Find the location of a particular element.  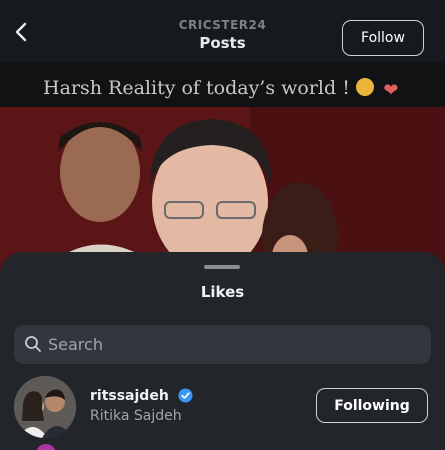

sheet-grabber is located at coordinates (222, 267).